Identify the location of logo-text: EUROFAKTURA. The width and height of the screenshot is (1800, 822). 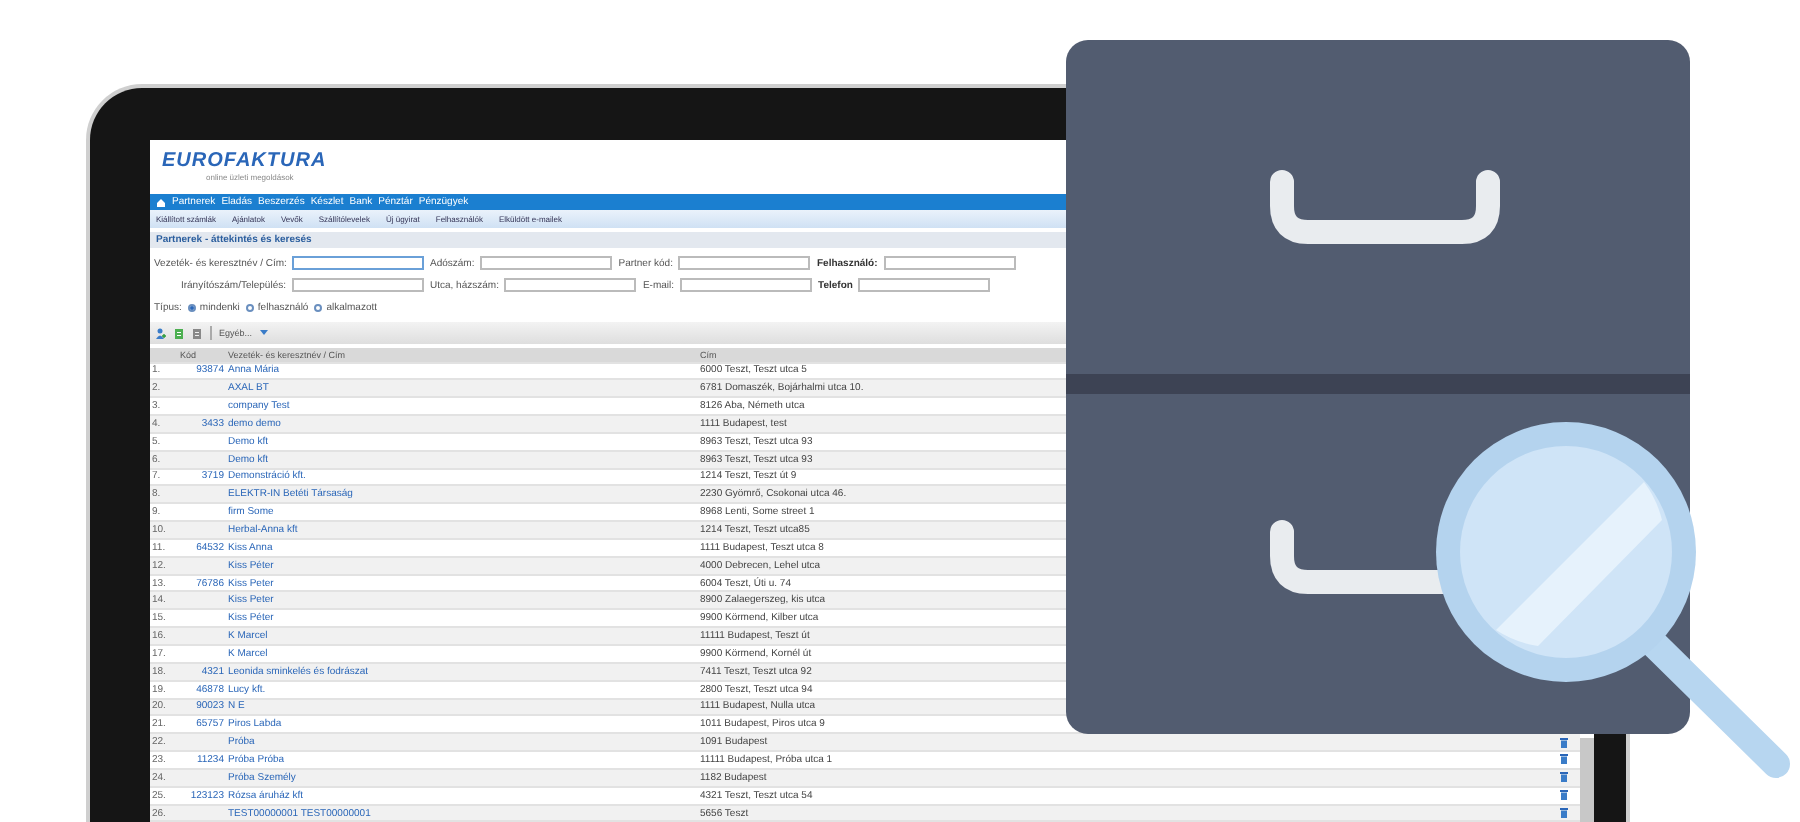
(245, 162).